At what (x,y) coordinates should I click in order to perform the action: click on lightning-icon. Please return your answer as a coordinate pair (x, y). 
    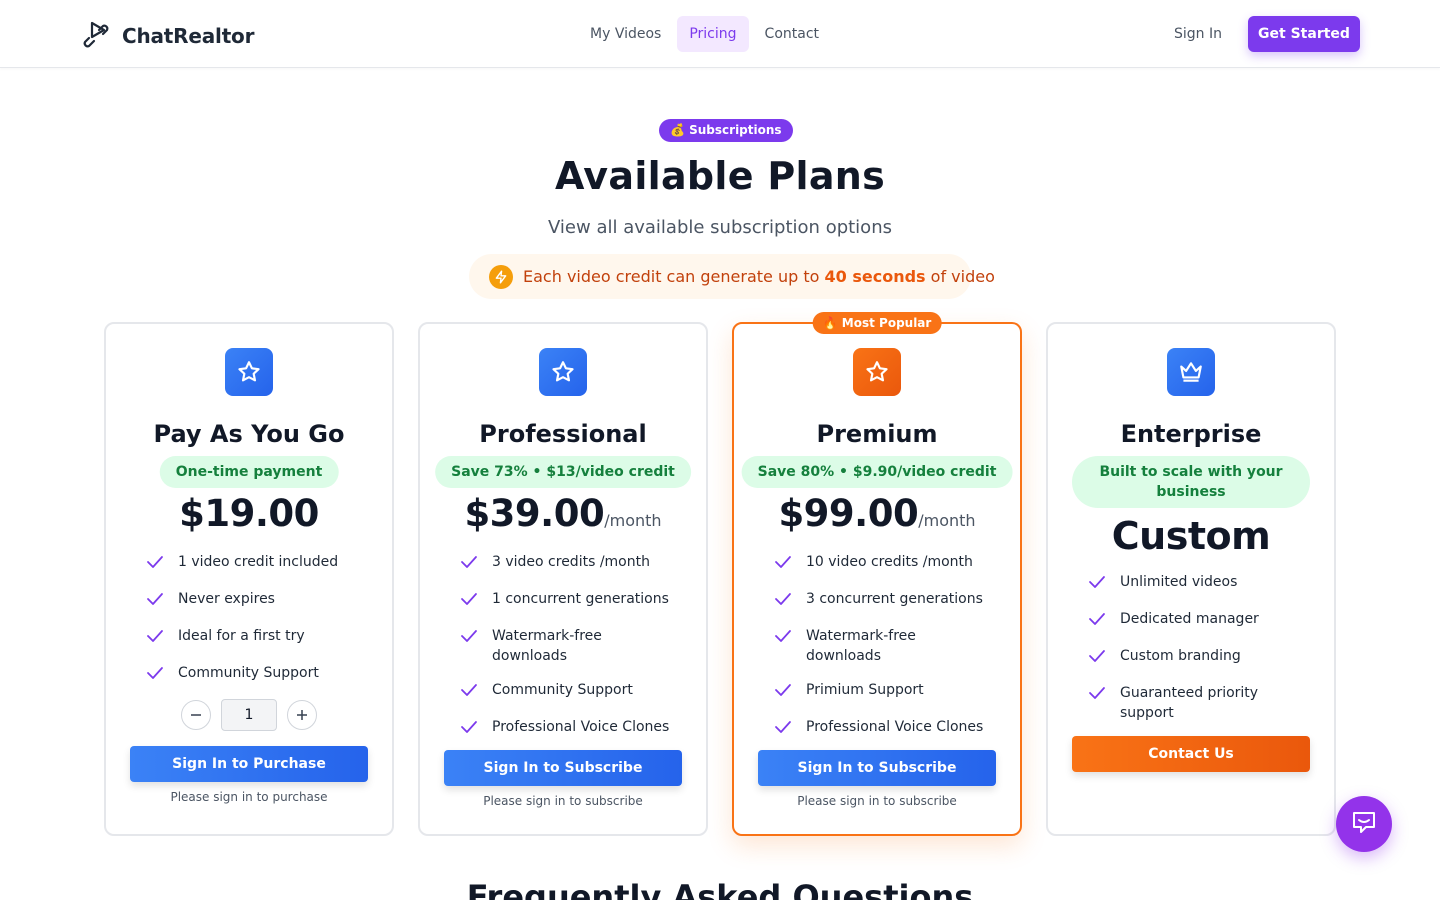
    Looking at the image, I should click on (501, 276).